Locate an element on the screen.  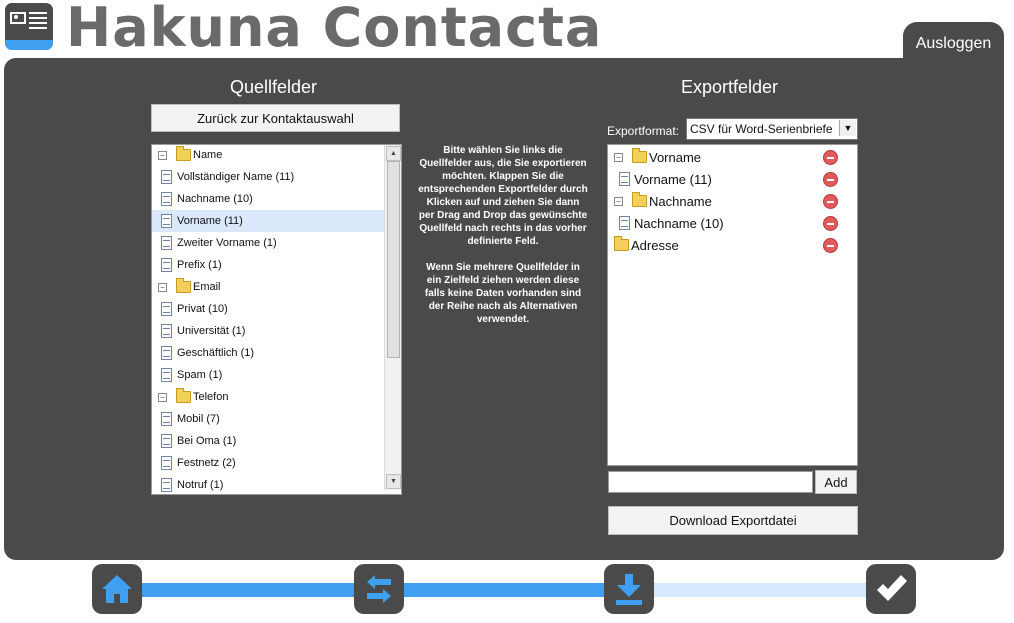
export-item: Vorname (11) is located at coordinates (732, 179).